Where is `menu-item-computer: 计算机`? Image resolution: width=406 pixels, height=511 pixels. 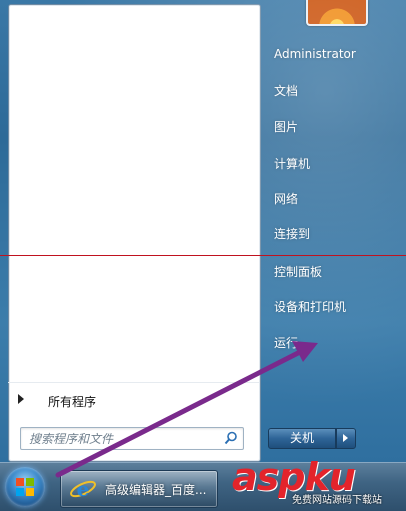
menu-item-computer: 计算机 is located at coordinates (292, 163).